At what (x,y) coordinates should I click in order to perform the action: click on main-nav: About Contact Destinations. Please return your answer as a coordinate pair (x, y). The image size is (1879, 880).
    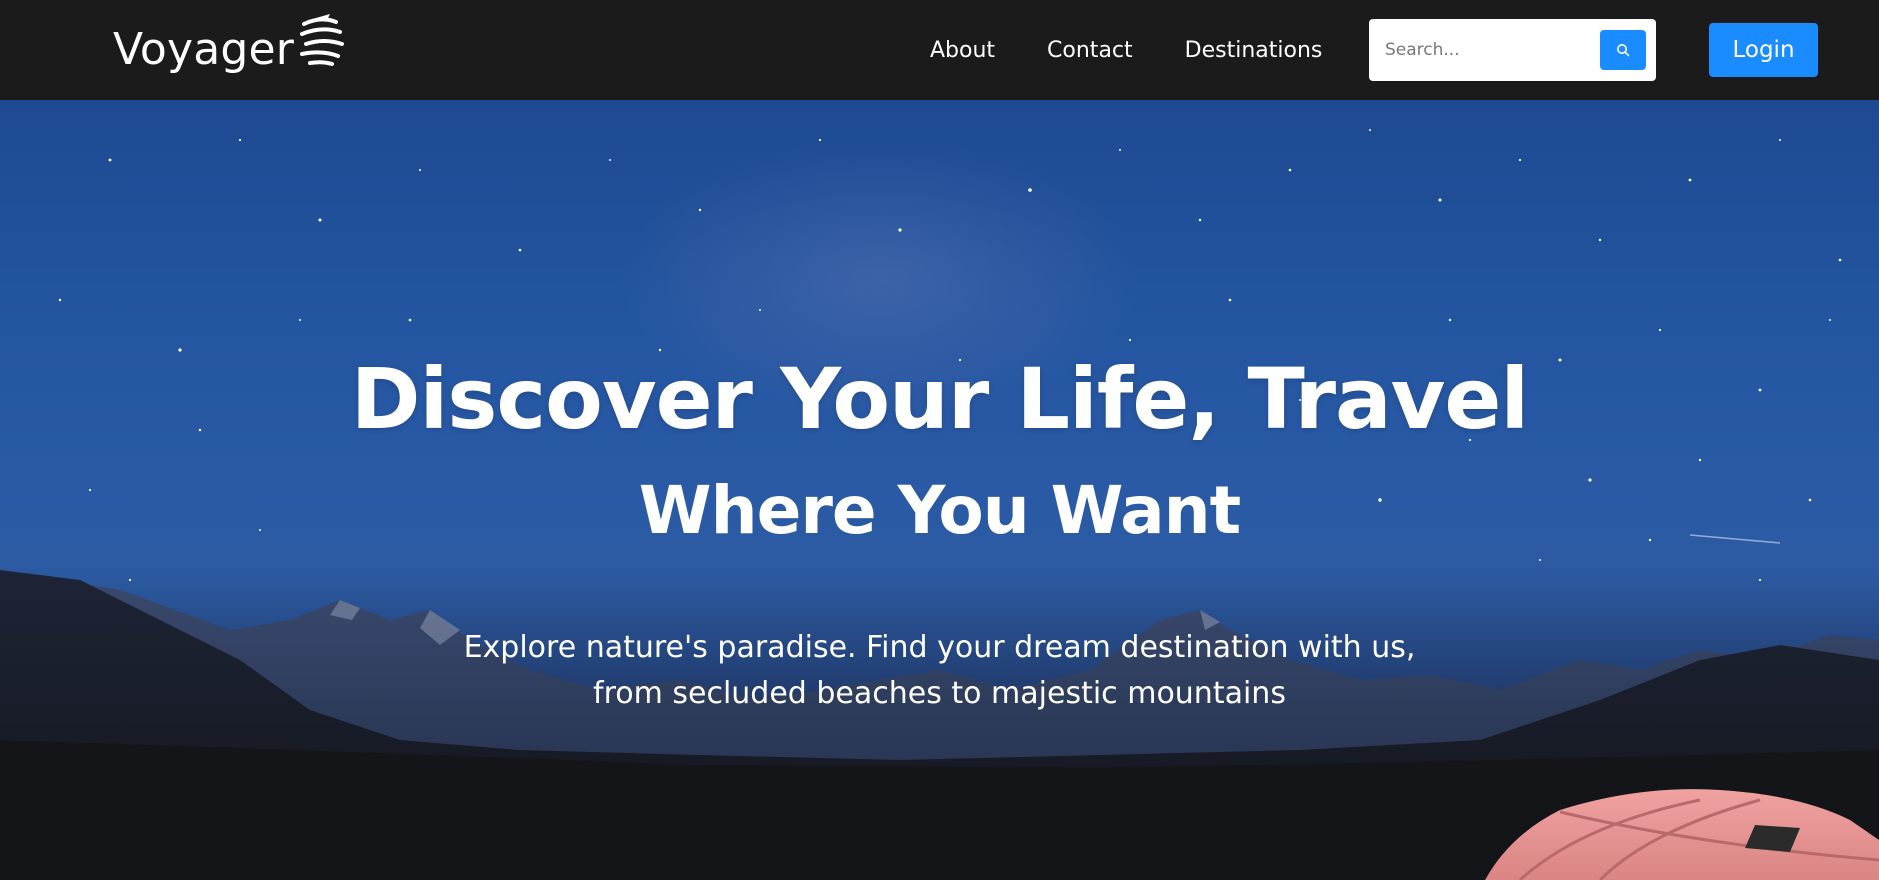
    Looking at the image, I should click on (1126, 50).